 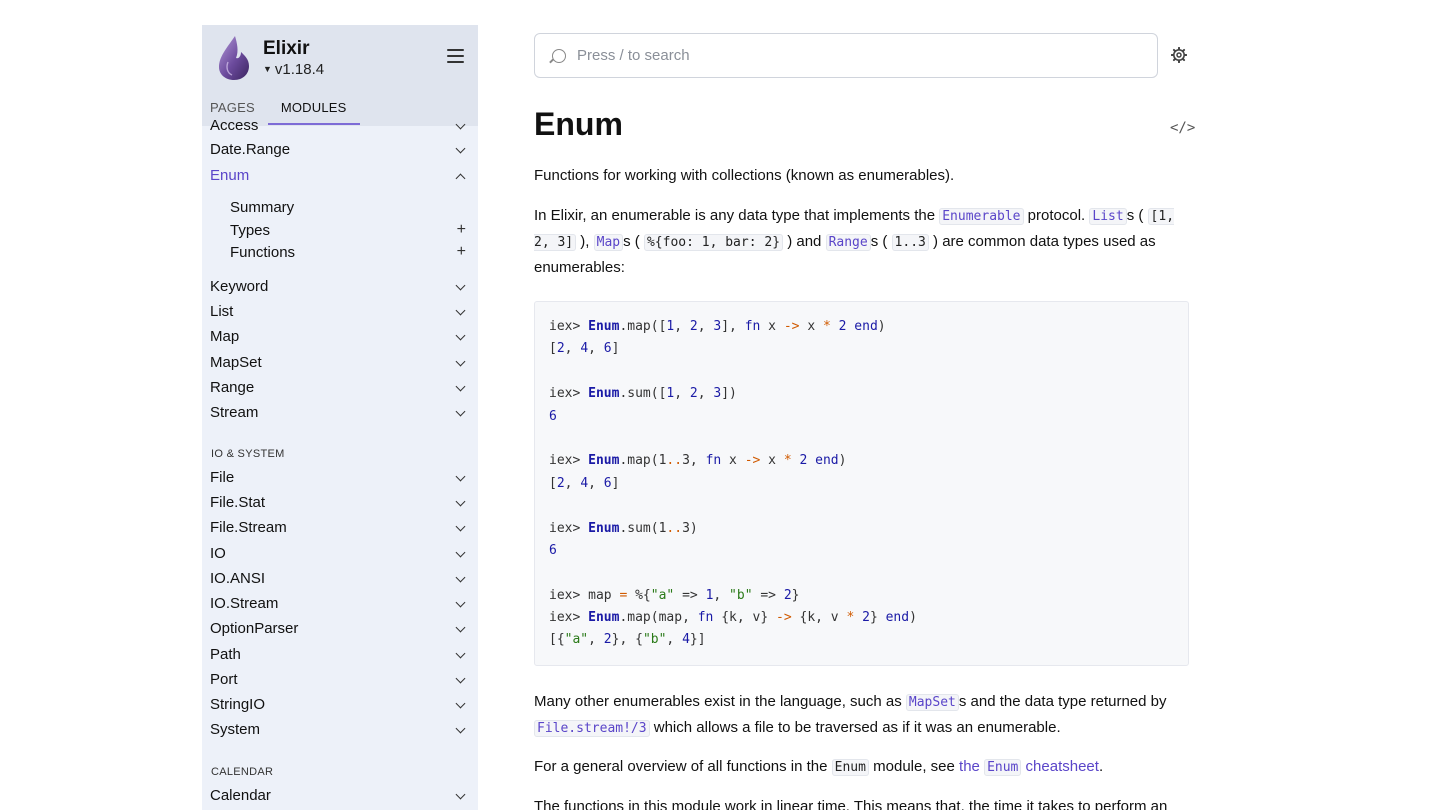 I want to click on sidebar-item-stringio: StringIO, so click(x=340, y=704).